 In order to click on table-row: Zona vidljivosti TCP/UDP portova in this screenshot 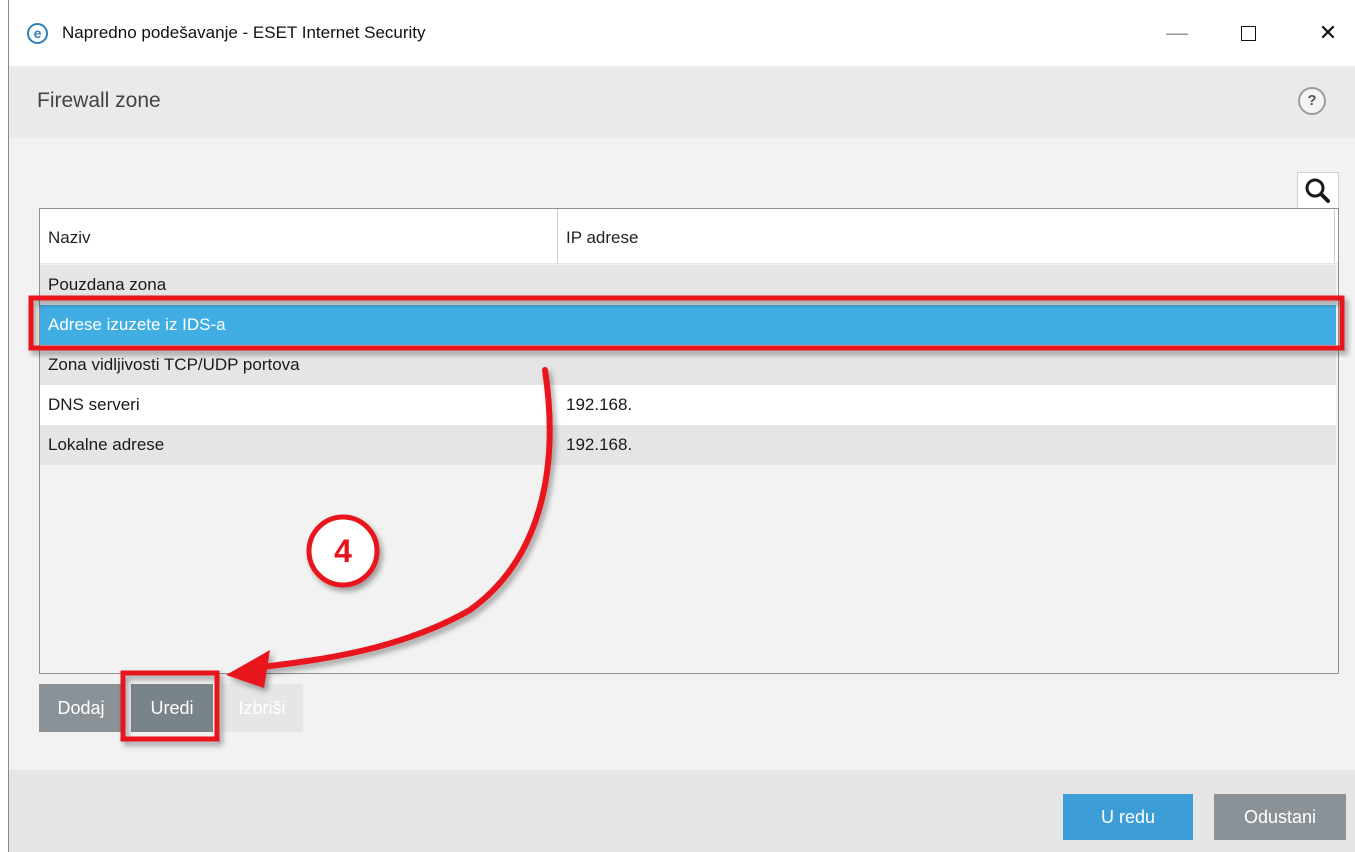, I will do `click(688, 365)`.